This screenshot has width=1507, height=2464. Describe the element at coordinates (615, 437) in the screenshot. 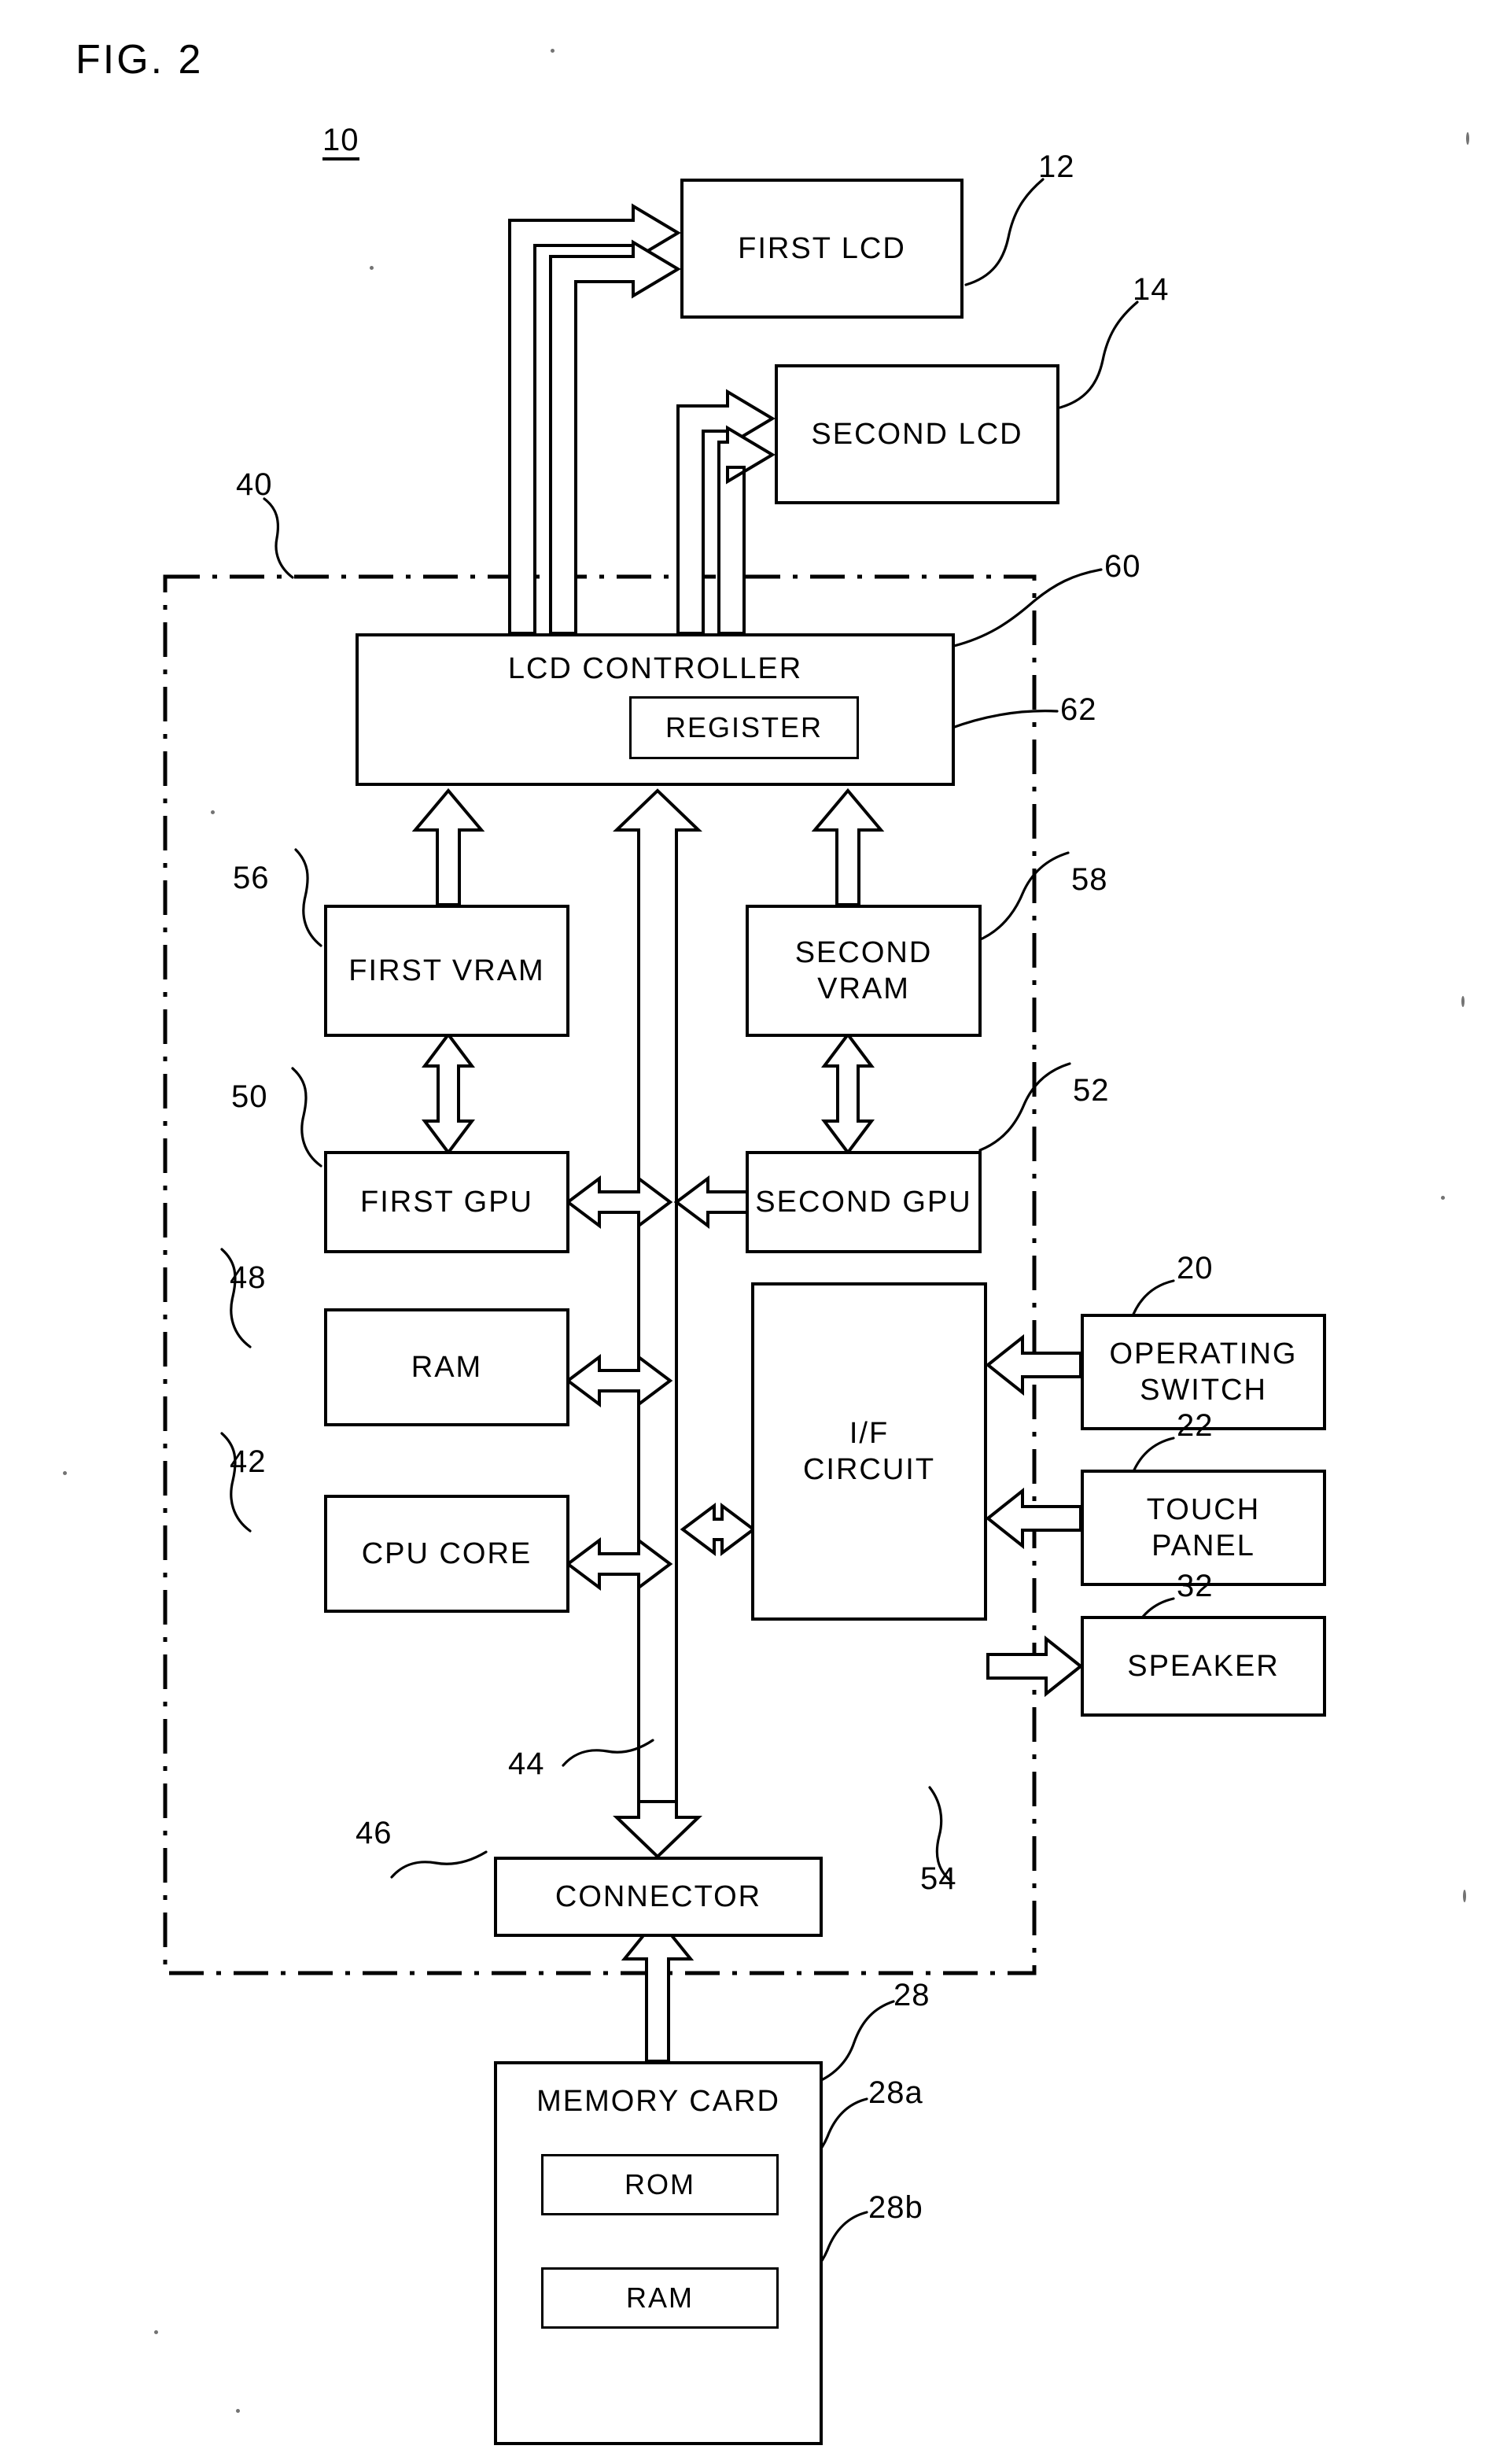

I see `arrow-controller-to-first-lcd-b` at that location.